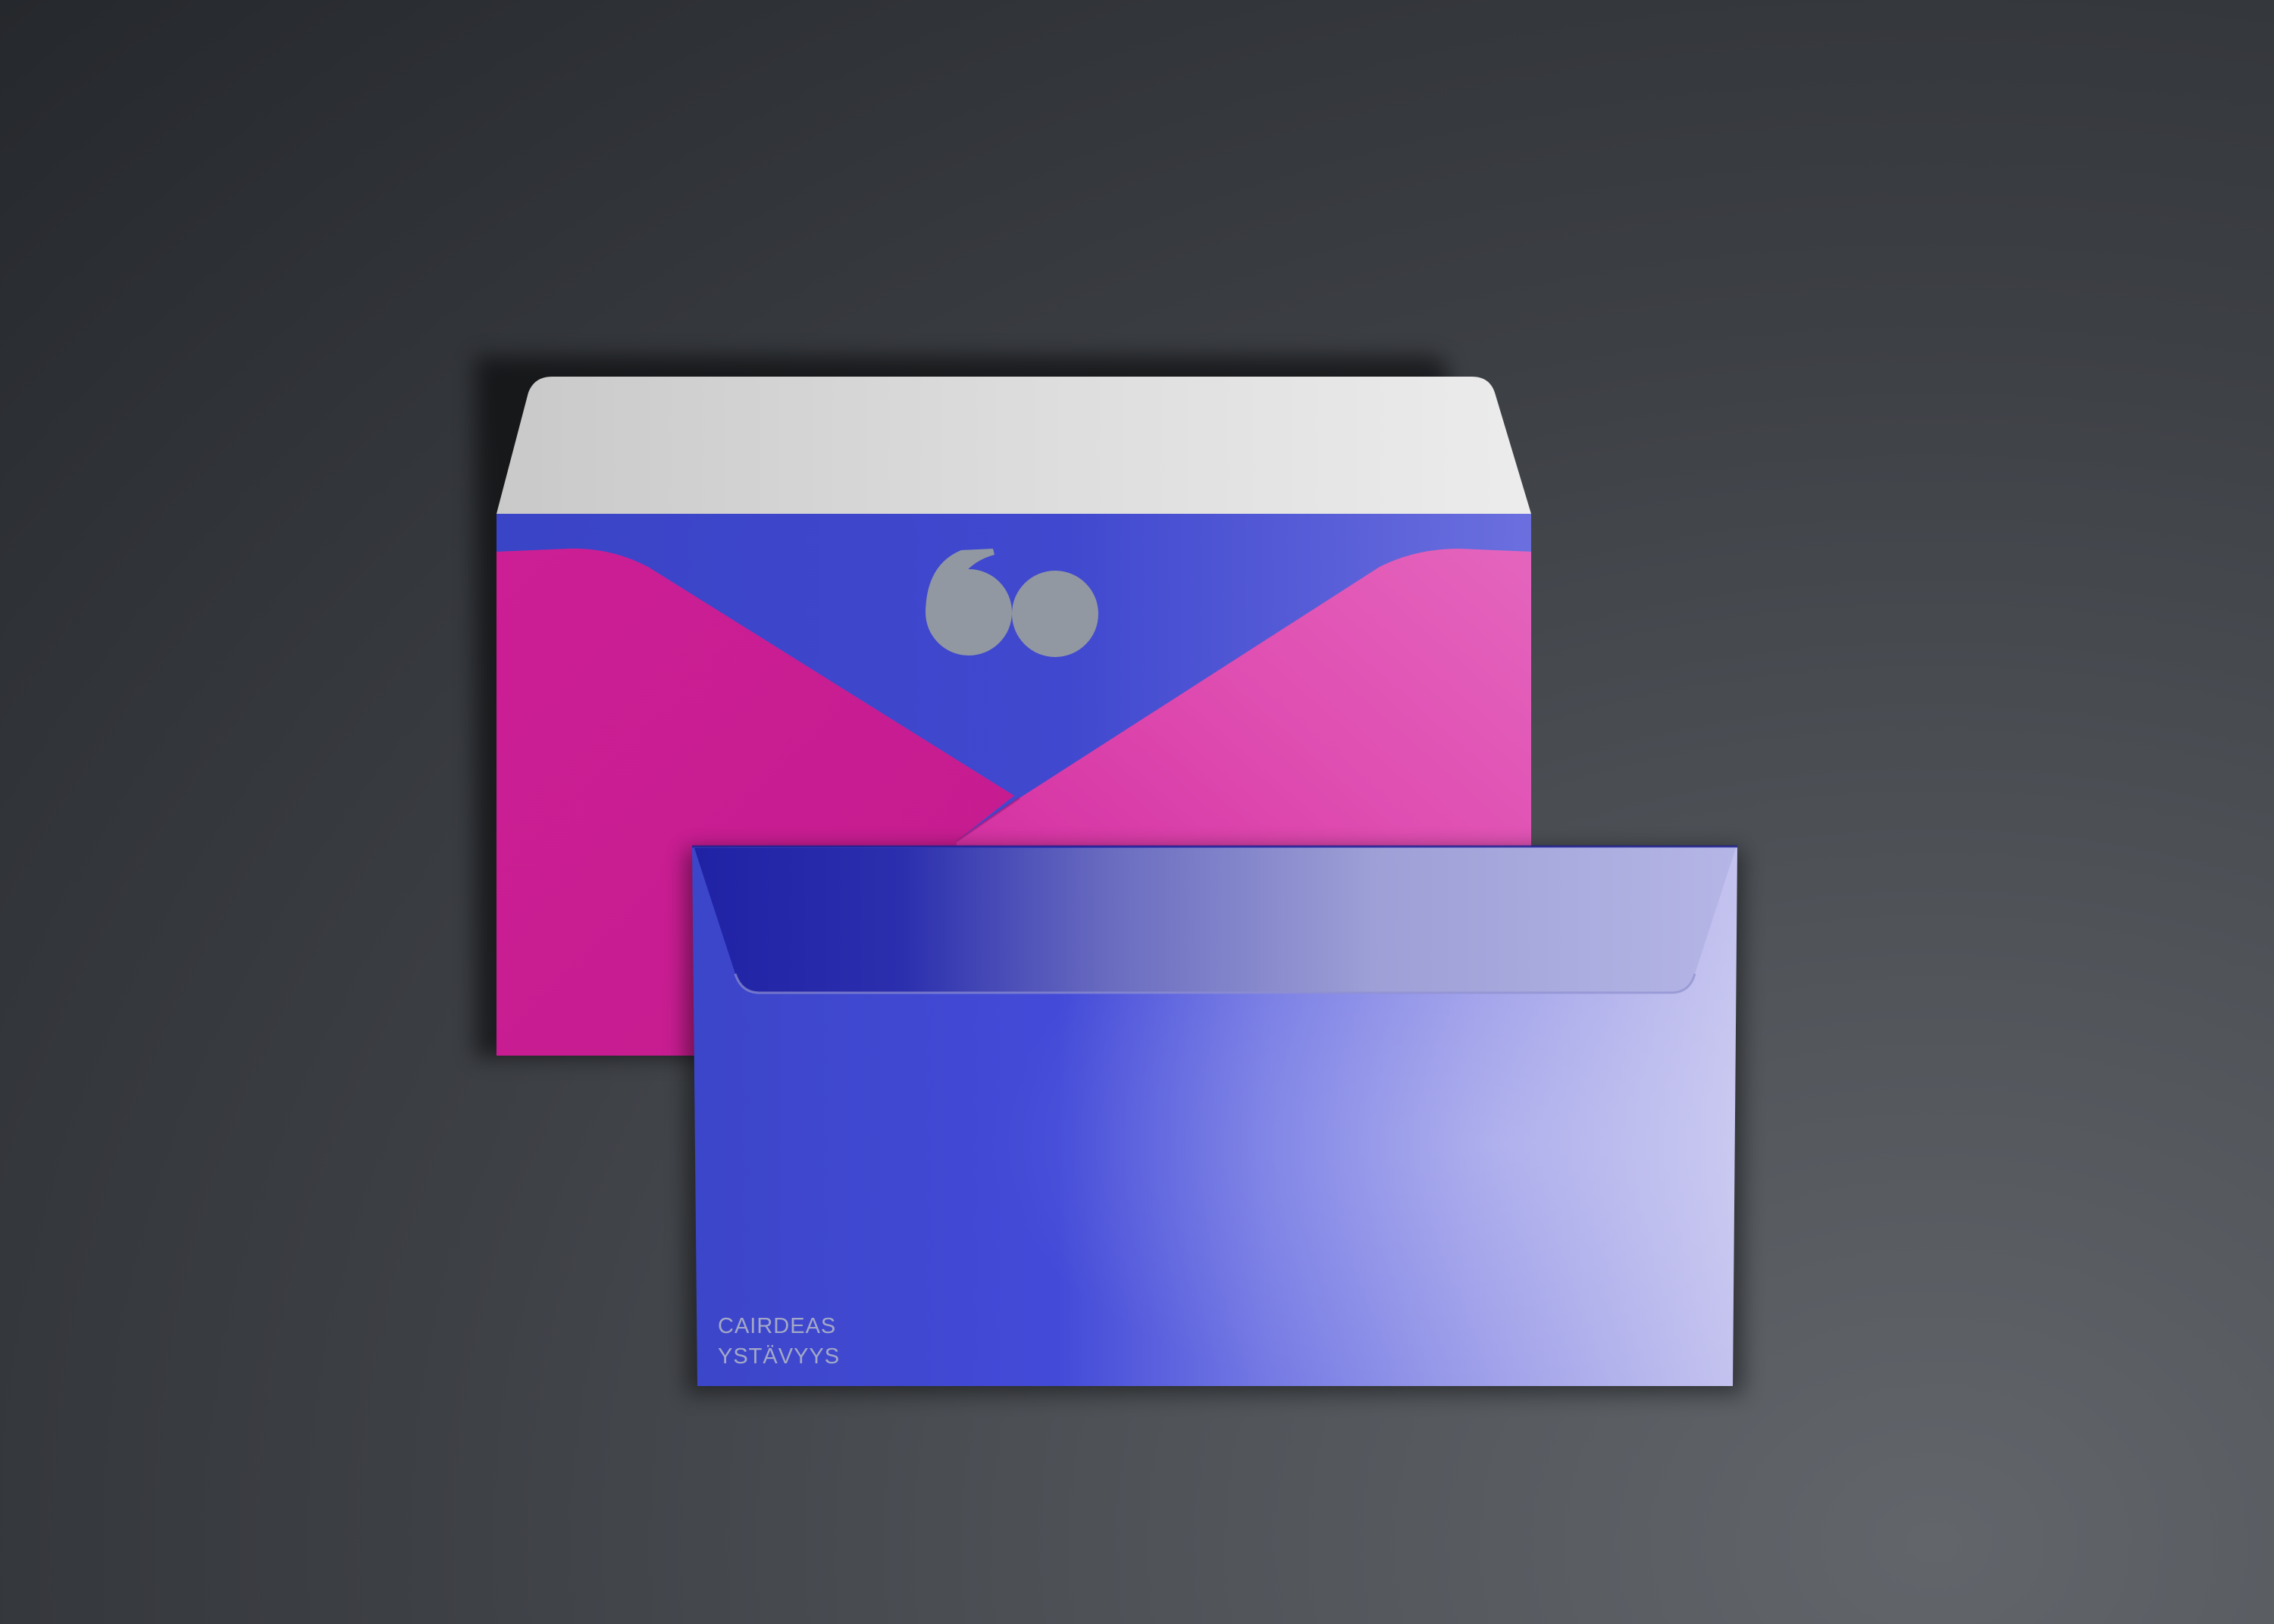  Describe the element at coordinates (779, 1341) in the screenshot. I see `front-envelope-text: CAIRDEAS YSTÄVYYS` at that location.